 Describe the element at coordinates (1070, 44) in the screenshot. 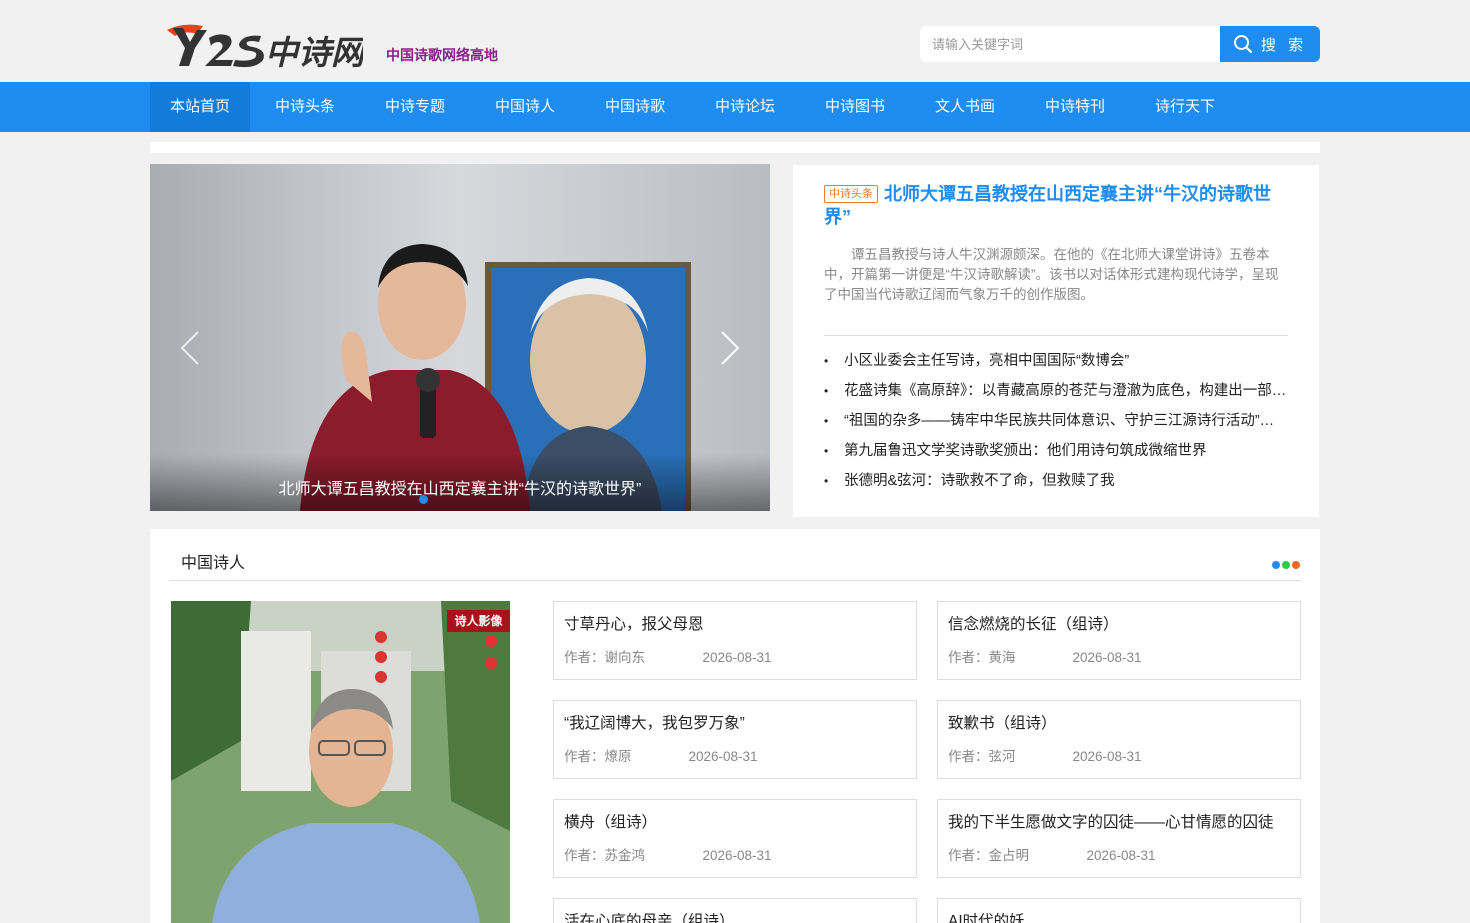

I see `search-input` at that location.